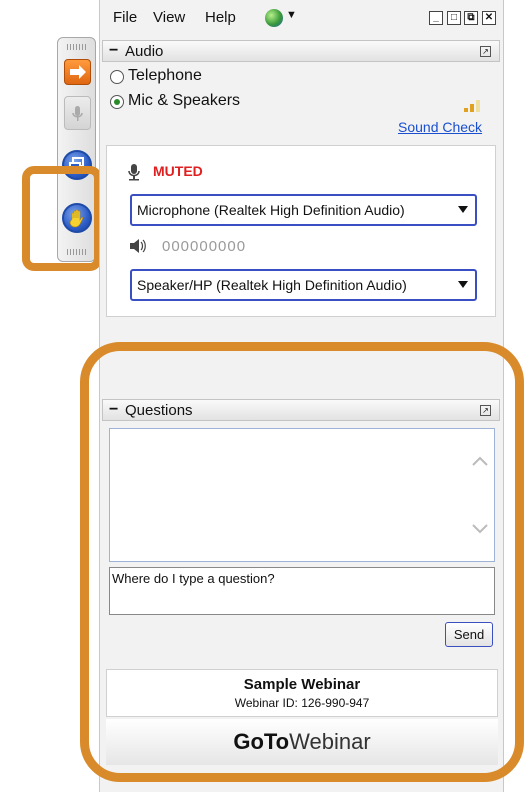  What do you see at coordinates (436, 18) in the screenshot?
I see `minimize-button: _` at bounding box center [436, 18].